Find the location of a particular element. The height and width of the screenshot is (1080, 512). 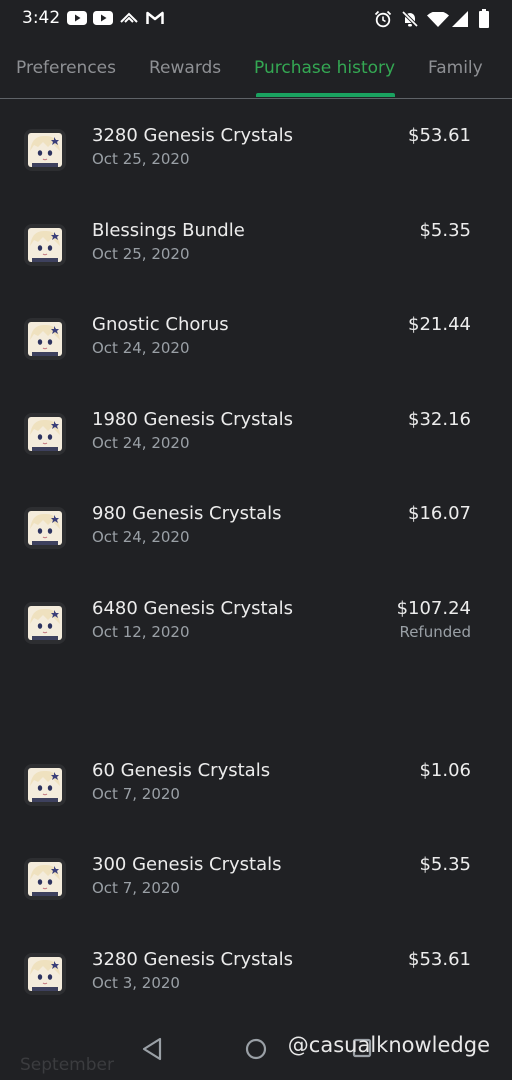

back-icon is located at coordinates (152, 1049).